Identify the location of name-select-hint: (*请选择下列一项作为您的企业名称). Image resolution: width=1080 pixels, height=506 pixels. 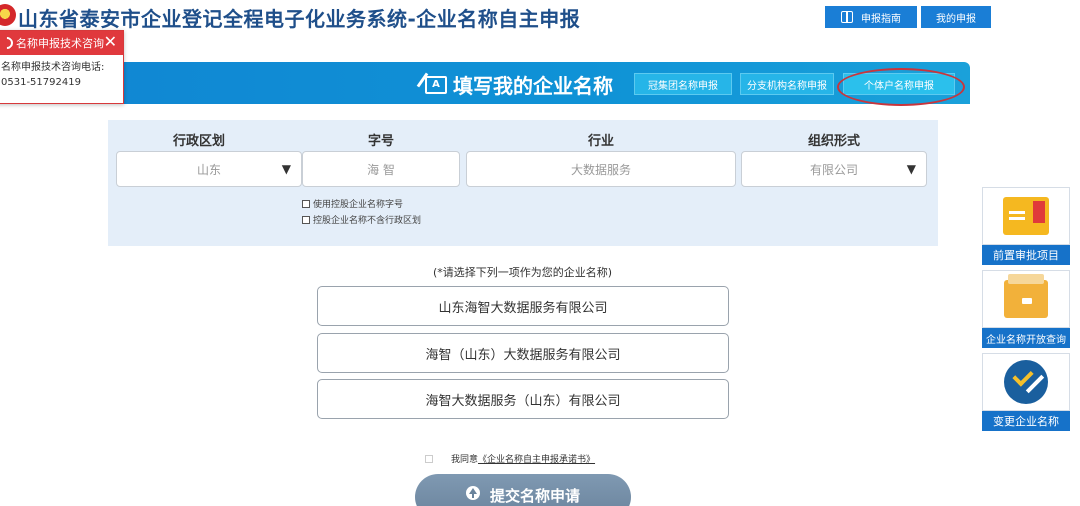
(522, 272).